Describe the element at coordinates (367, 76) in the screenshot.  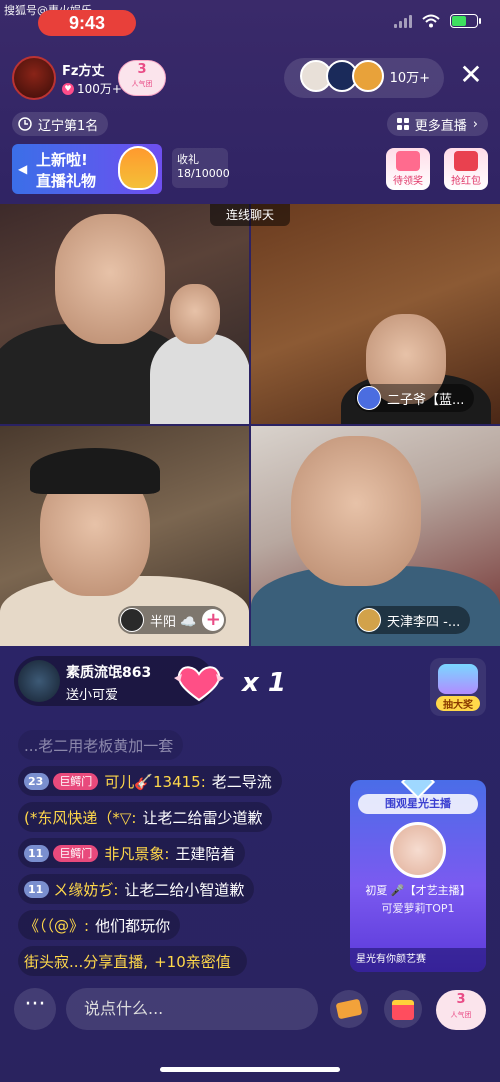
I see `viewer-avatar` at that location.